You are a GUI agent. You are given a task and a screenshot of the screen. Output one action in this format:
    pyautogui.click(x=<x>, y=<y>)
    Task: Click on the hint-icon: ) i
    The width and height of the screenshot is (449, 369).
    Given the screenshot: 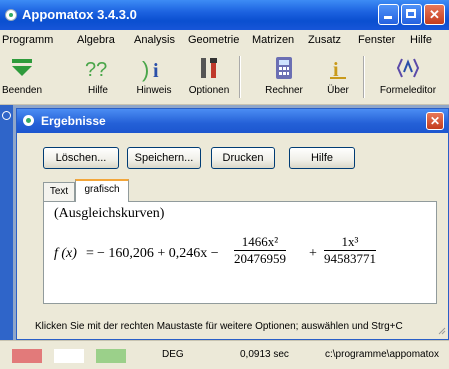 What is the action you would take?
    pyautogui.click(x=150, y=69)
    